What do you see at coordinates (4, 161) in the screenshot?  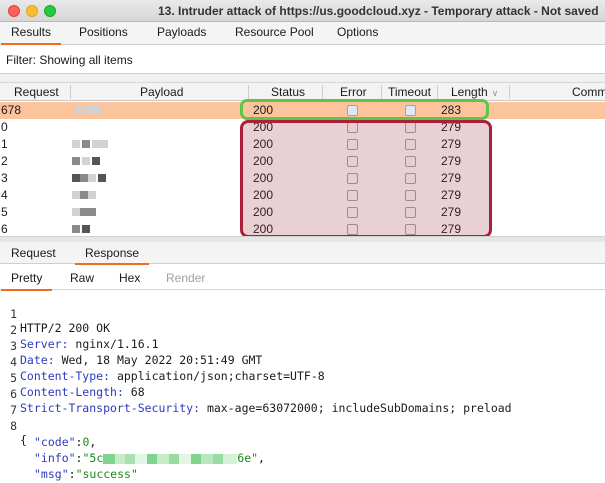 I see `request-cell: 2` at bounding box center [4, 161].